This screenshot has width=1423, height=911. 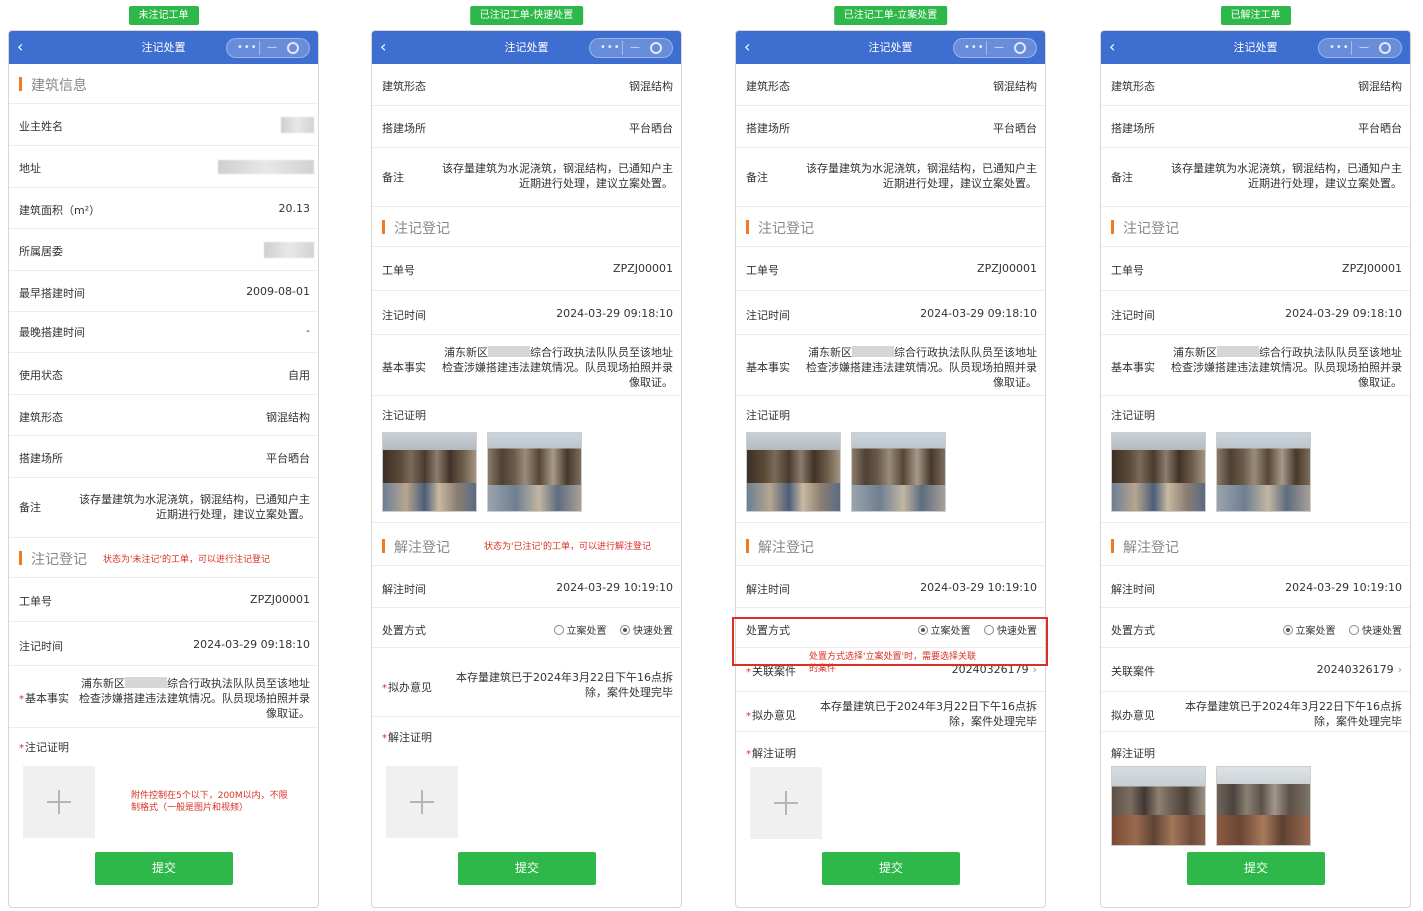 What do you see at coordinates (163, 250) in the screenshot?
I see `community-row: 所属居委` at bounding box center [163, 250].